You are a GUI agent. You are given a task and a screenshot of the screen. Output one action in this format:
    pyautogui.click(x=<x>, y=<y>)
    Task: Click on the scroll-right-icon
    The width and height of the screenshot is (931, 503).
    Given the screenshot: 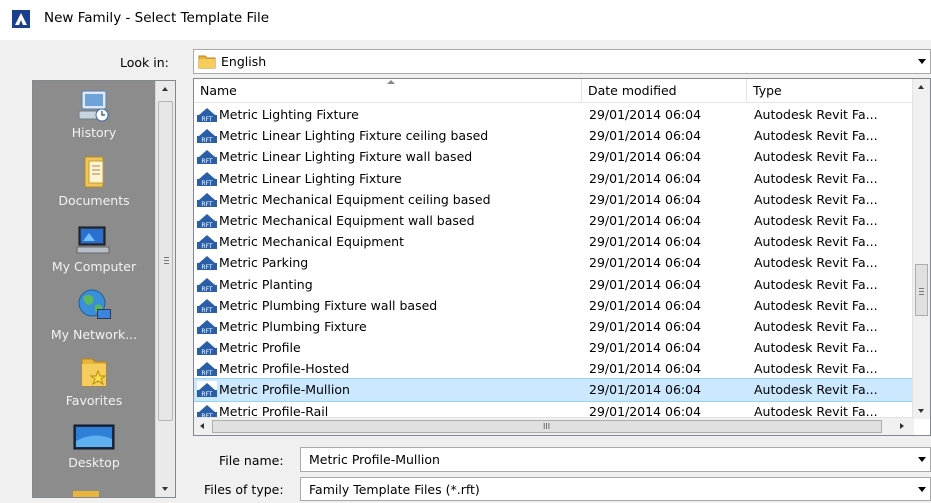 What is the action you would take?
    pyautogui.click(x=902, y=426)
    